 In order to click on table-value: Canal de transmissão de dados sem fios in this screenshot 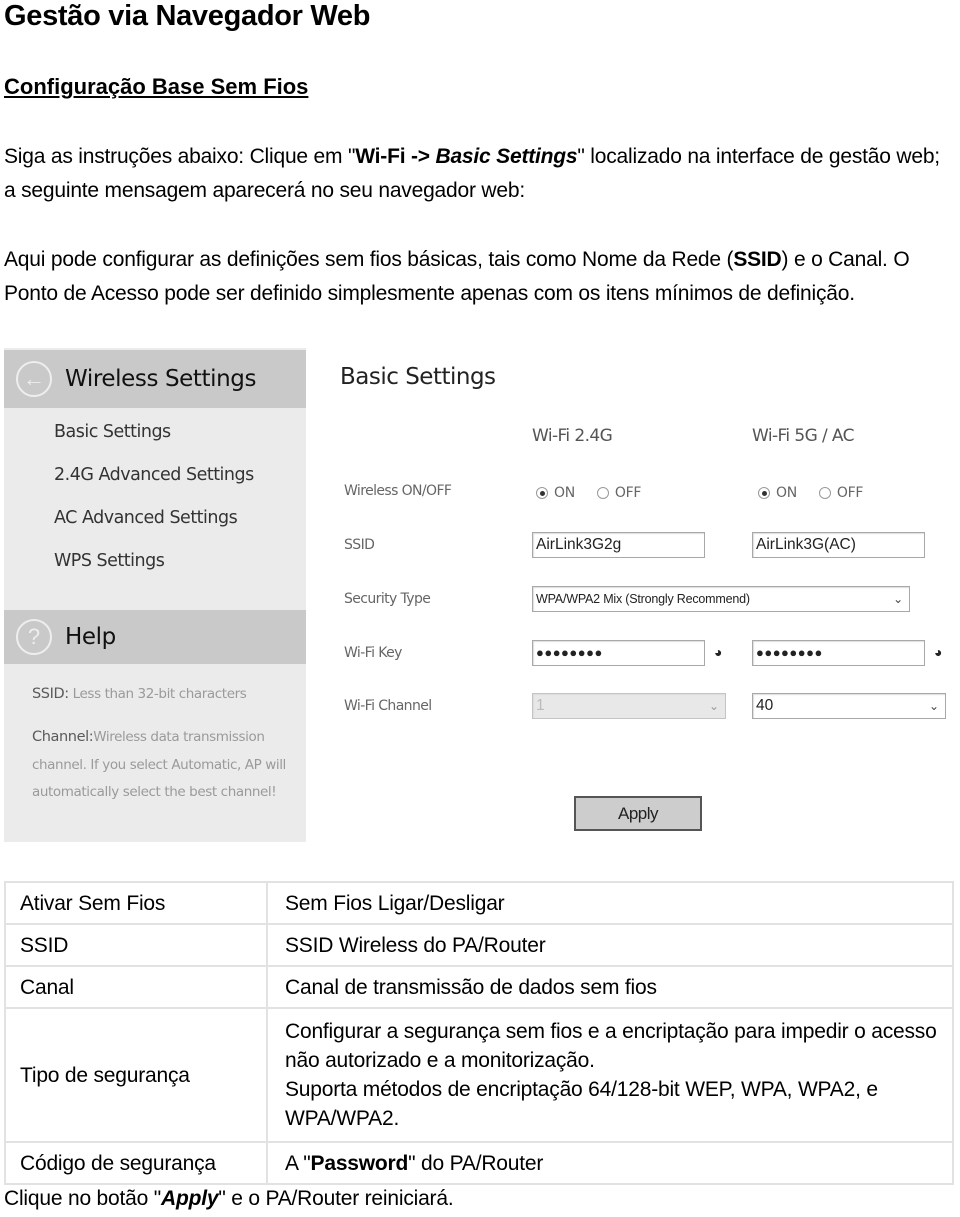, I will do `click(610, 987)`.